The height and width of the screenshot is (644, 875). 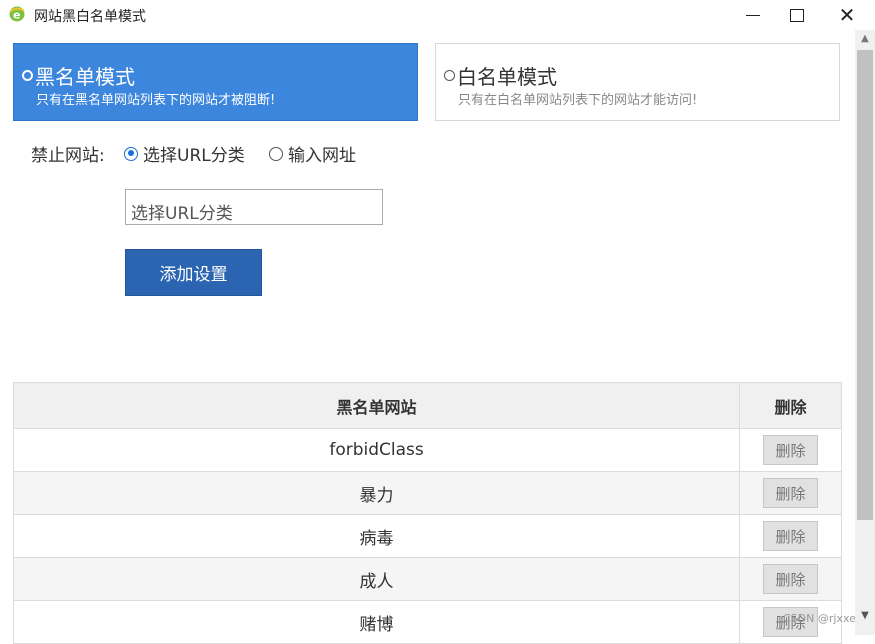 I want to click on close-icon: ✕, so click(x=847, y=15).